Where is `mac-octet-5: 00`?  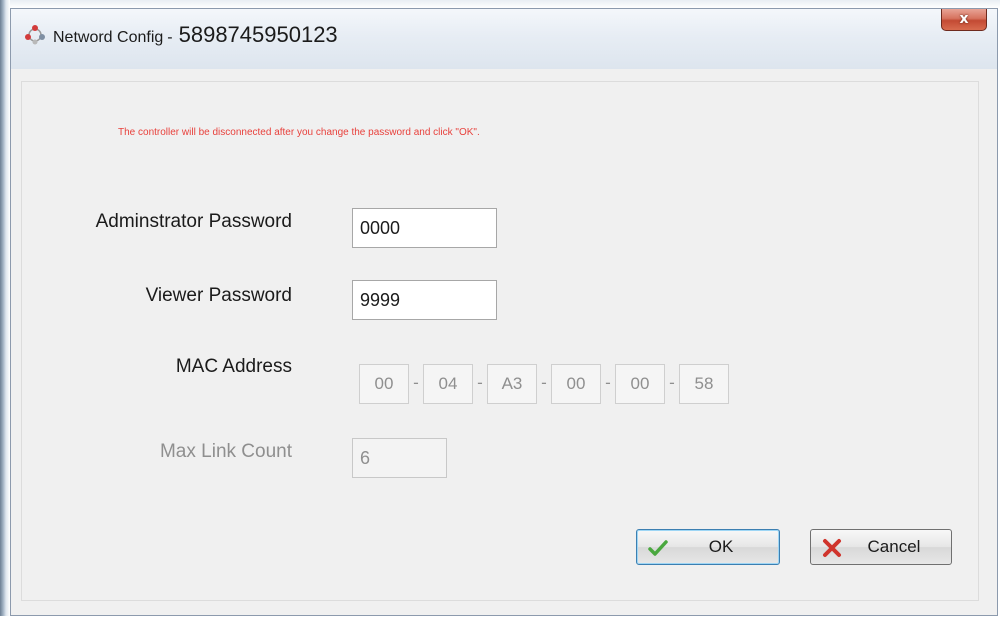 mac-octet-5: 00 is located at coordinates (640, 384).